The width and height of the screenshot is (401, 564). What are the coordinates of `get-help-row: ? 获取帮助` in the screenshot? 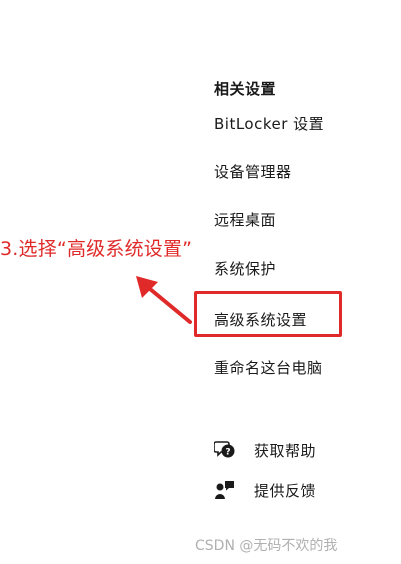 It's located at (265, 450).